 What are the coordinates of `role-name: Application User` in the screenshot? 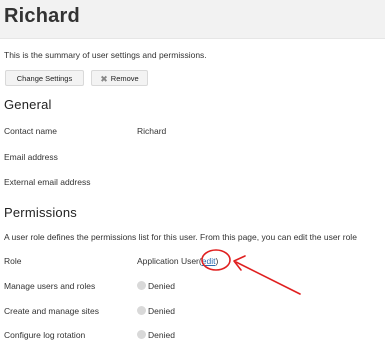 It's located at (168, 261).